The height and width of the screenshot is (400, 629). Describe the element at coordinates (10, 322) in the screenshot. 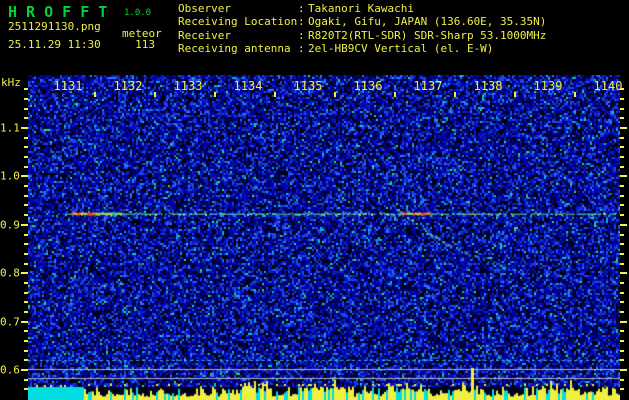

I see `y-axis-tick-label: 0.7` at that location.